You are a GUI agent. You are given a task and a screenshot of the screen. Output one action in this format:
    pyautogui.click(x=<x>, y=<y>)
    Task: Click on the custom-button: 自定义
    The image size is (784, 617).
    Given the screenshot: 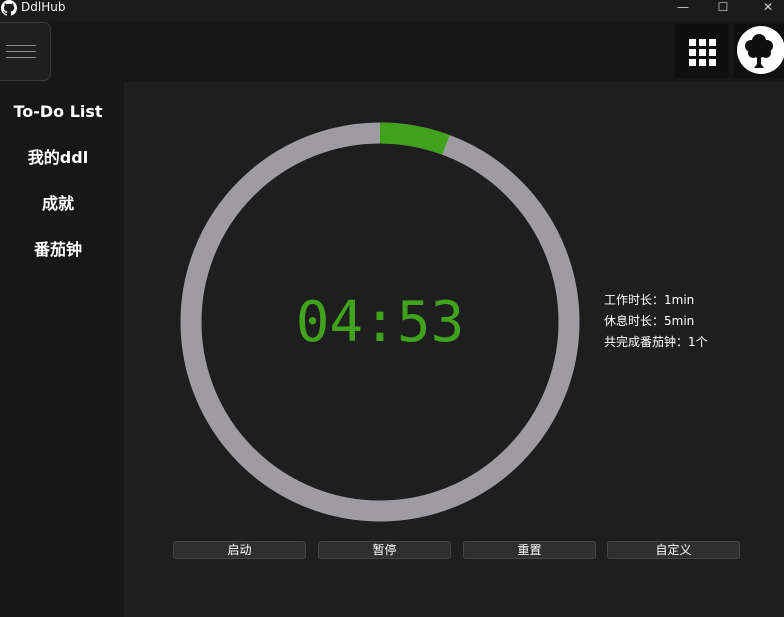 What is the action you would take?
    pyautogui.click(x=673, y=550)
    